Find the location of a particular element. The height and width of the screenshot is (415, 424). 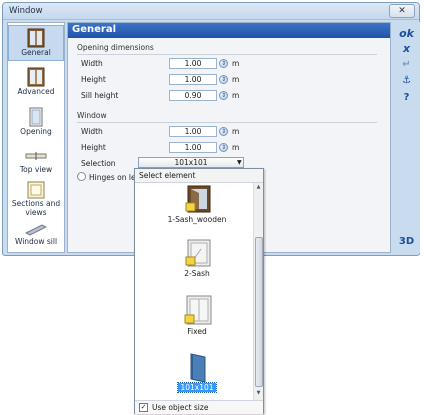

nav-item-window-sill: Window sill is located at coordinates (36, 236).